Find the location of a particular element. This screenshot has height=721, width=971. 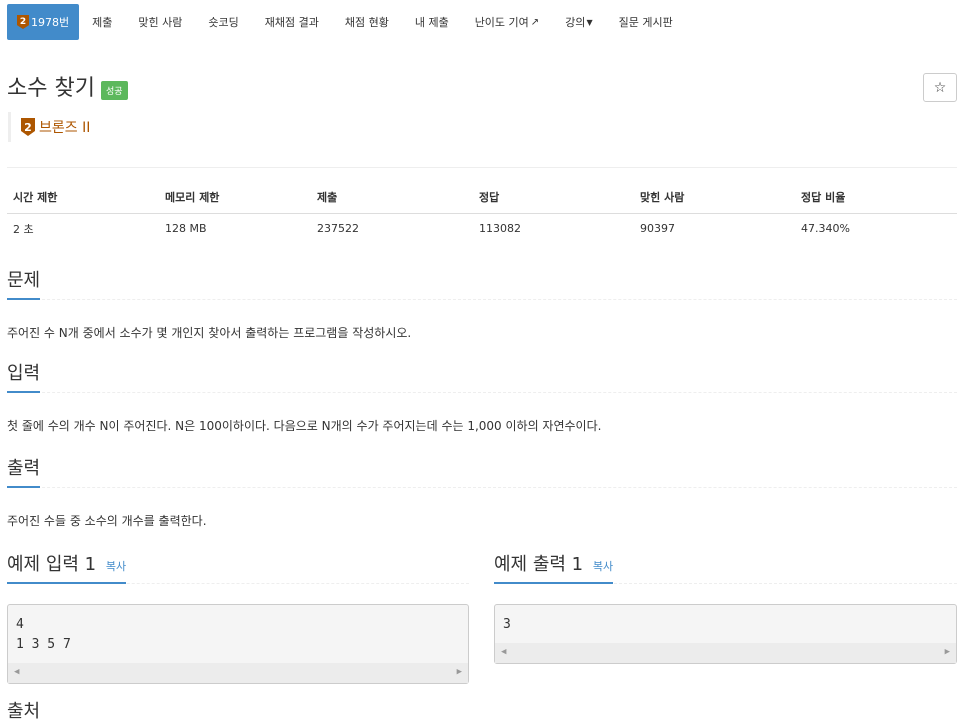

nav-judge-status: 채점 현황 is located at coordinates (367, 22).